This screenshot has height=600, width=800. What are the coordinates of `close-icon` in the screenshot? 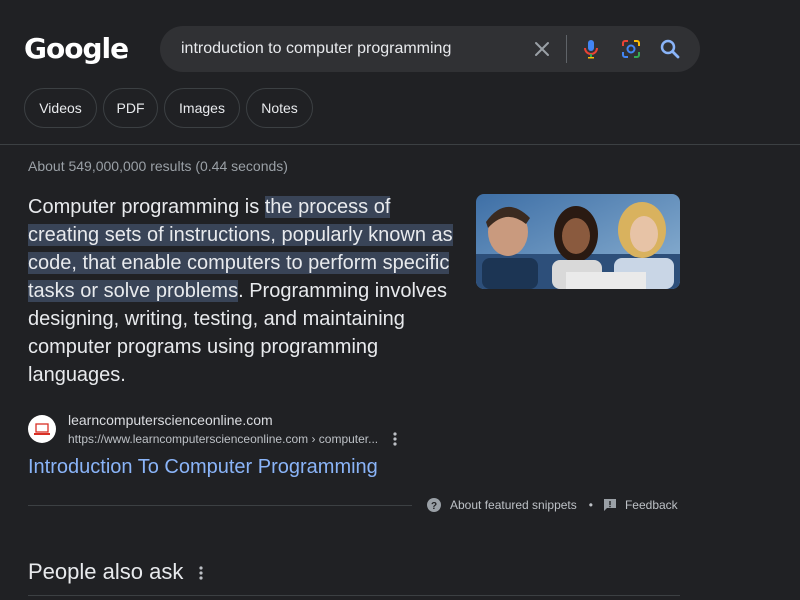 It's located at (542, 49).